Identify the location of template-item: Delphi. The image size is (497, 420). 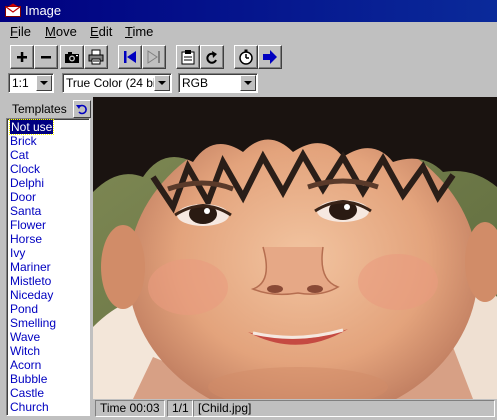
(27, 183).